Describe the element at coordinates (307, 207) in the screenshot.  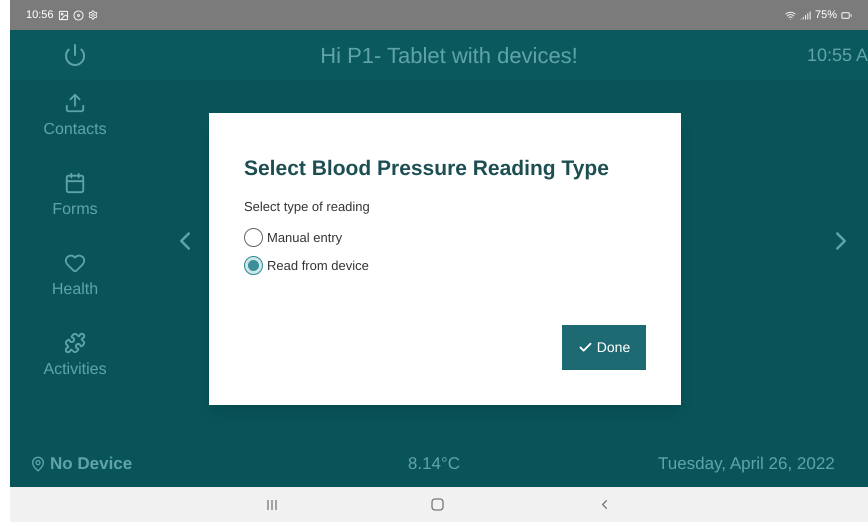
I see `dialog-prompt: Select type of reading` at that location.